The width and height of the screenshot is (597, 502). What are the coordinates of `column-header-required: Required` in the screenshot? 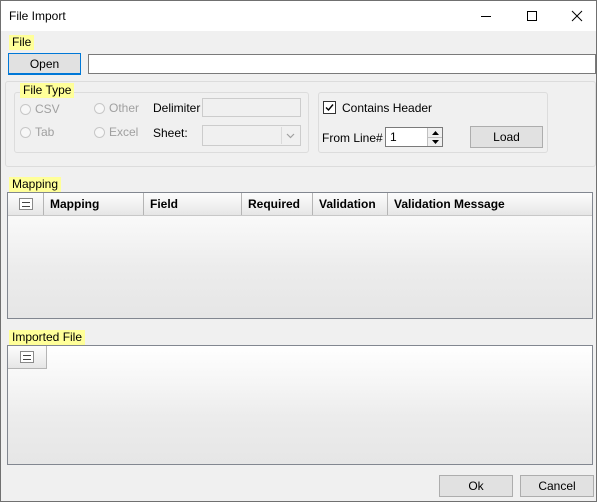 It's located at (277, 204).